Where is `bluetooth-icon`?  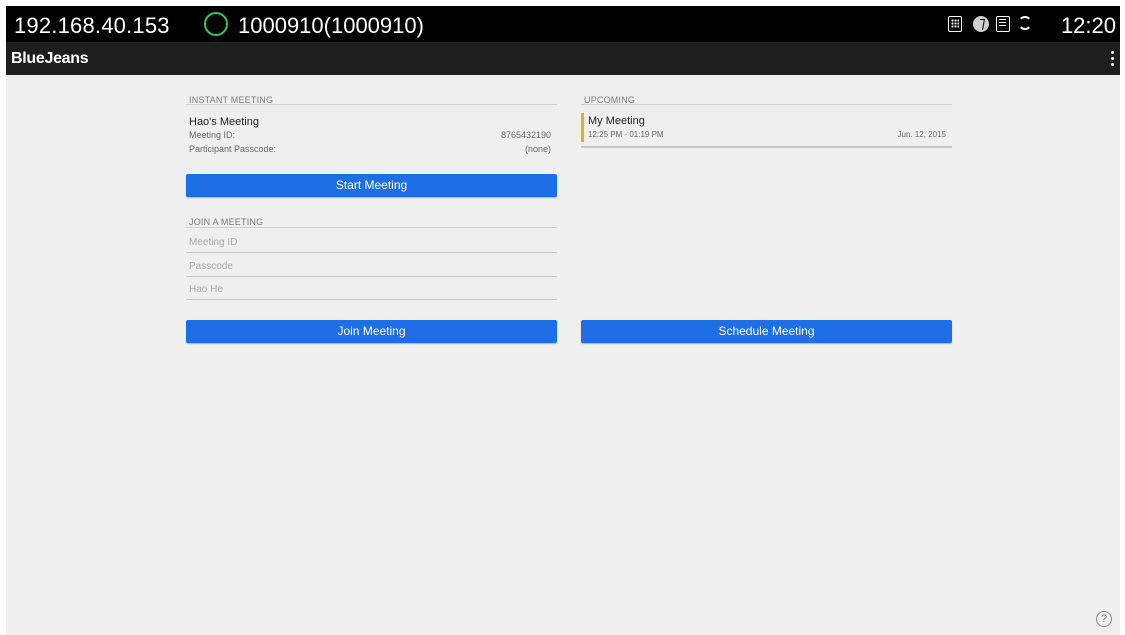 bluetooth-icon is located at coordinates (981, 24).